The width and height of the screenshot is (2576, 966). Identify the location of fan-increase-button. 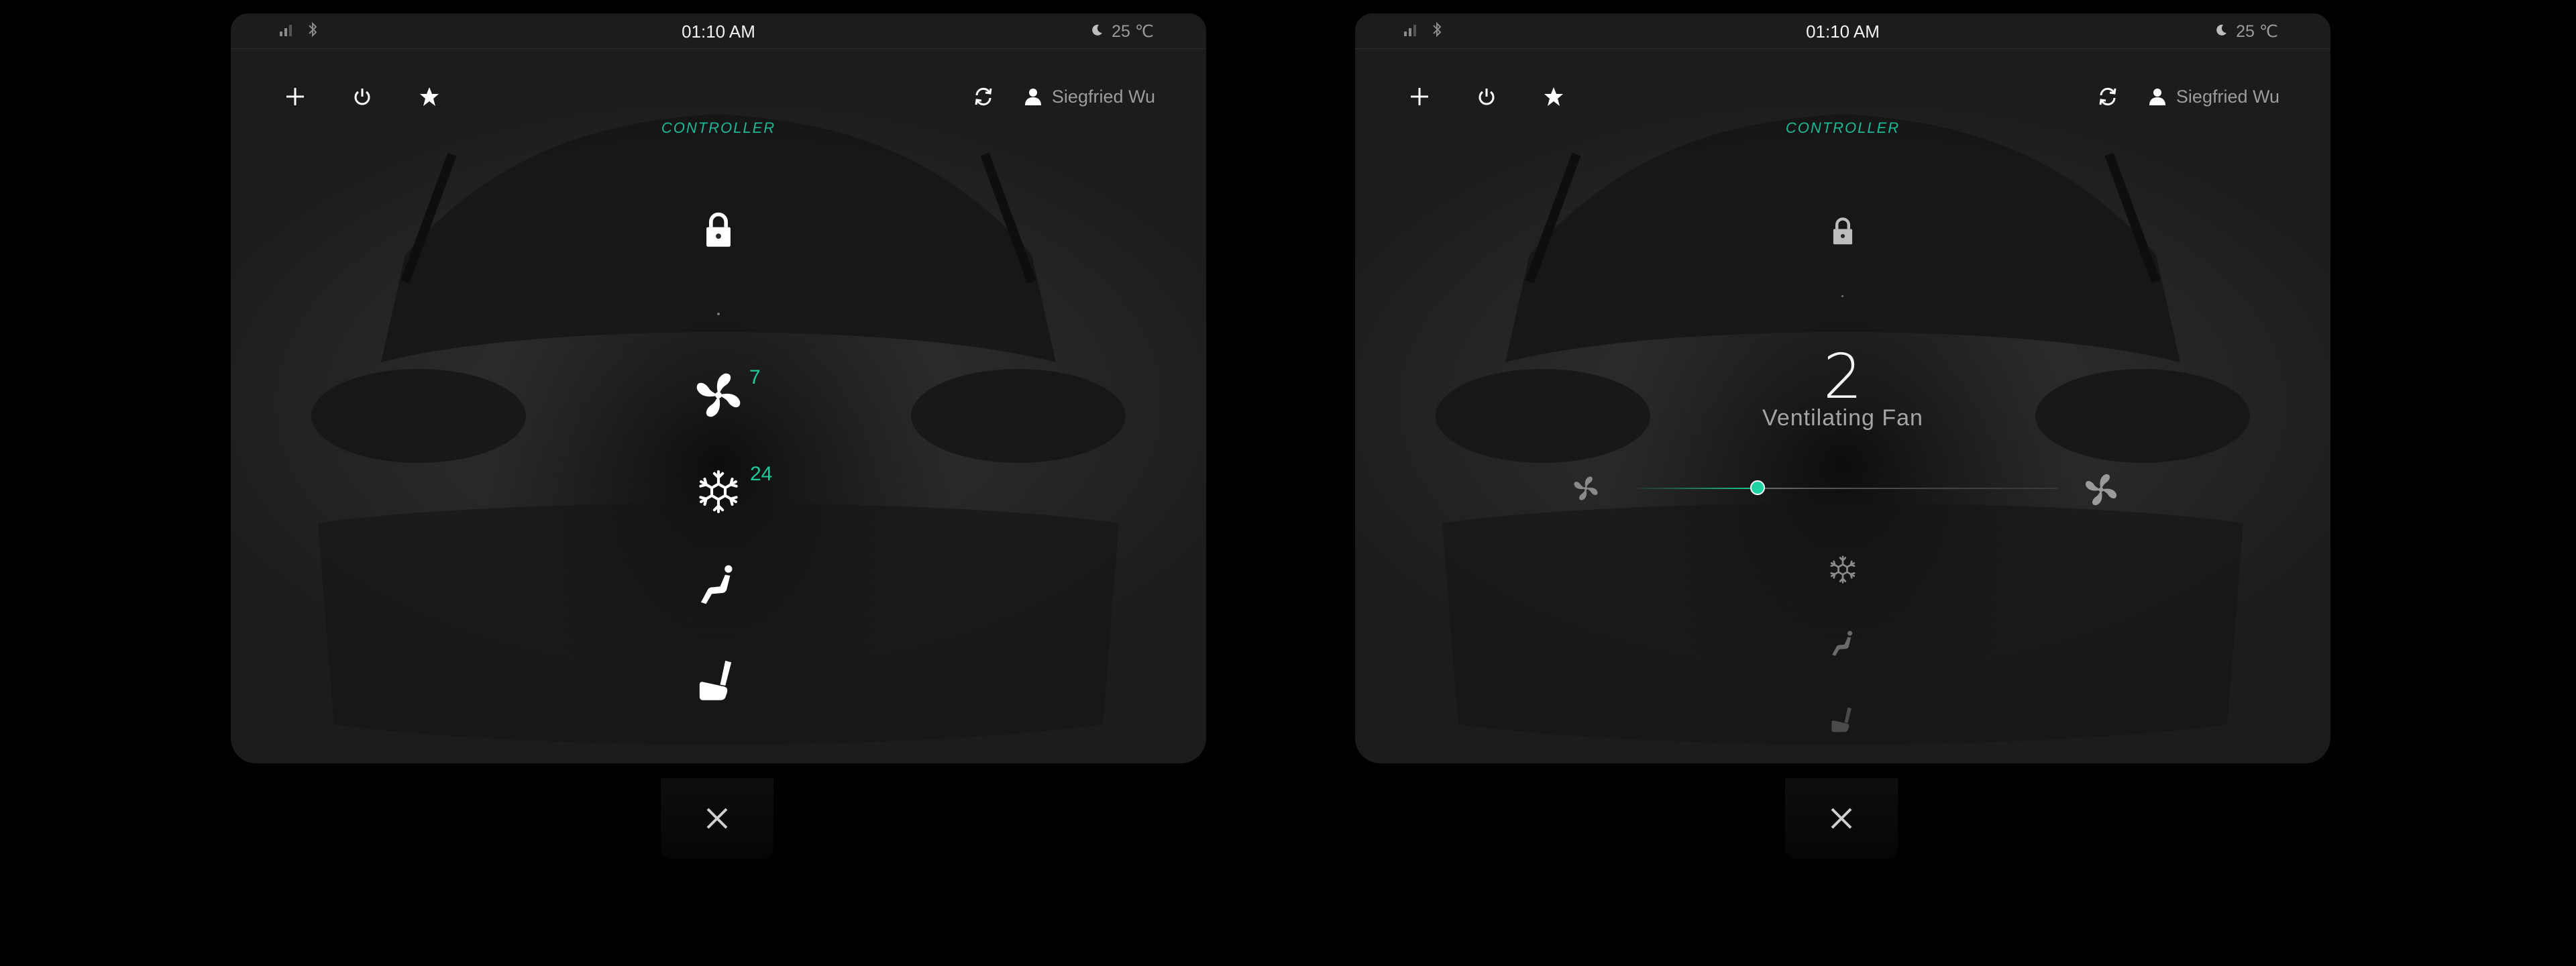
(2101, 489).